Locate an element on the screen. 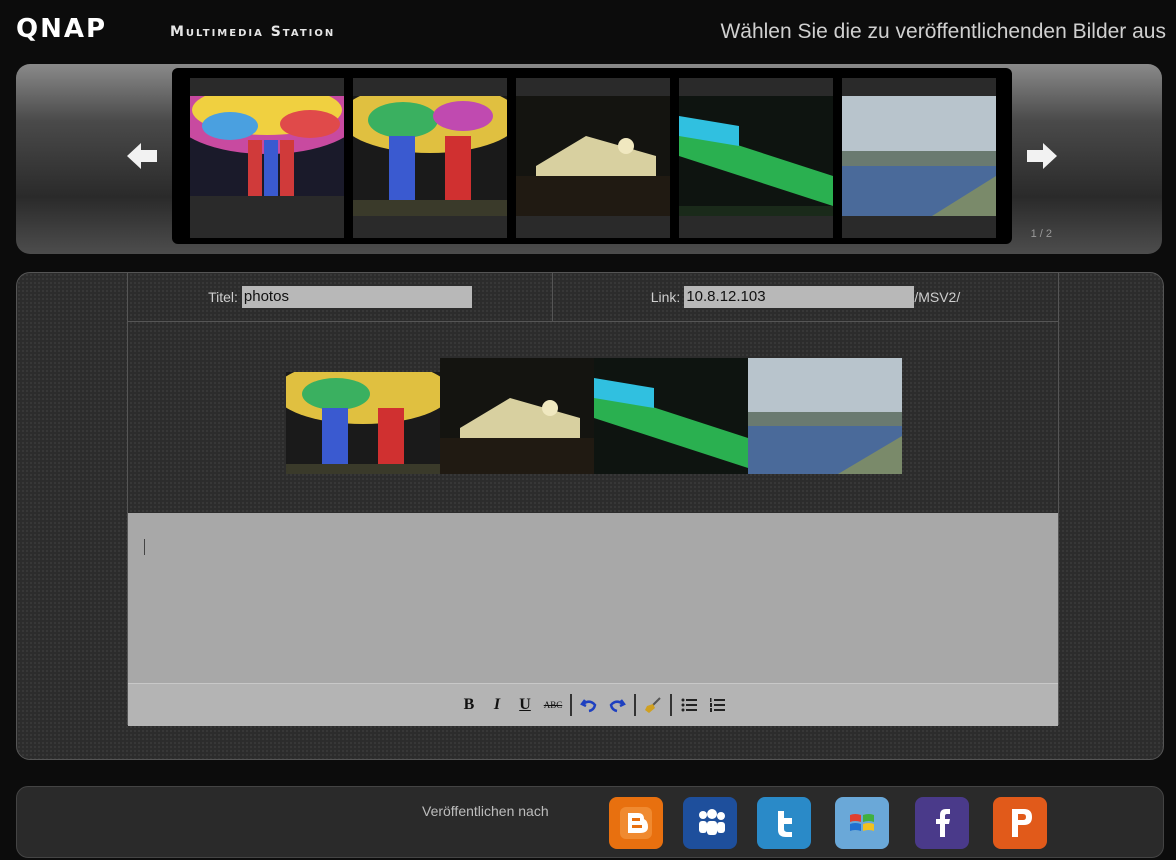  clean-format-button is located at coordinates (653, 705).